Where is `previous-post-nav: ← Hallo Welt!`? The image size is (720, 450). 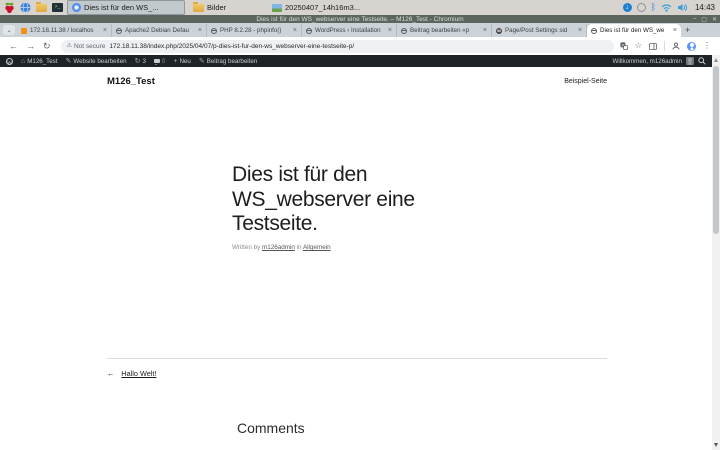
previous-post-nav: ← Hallo Welt! is located at coordinates (131, 373).